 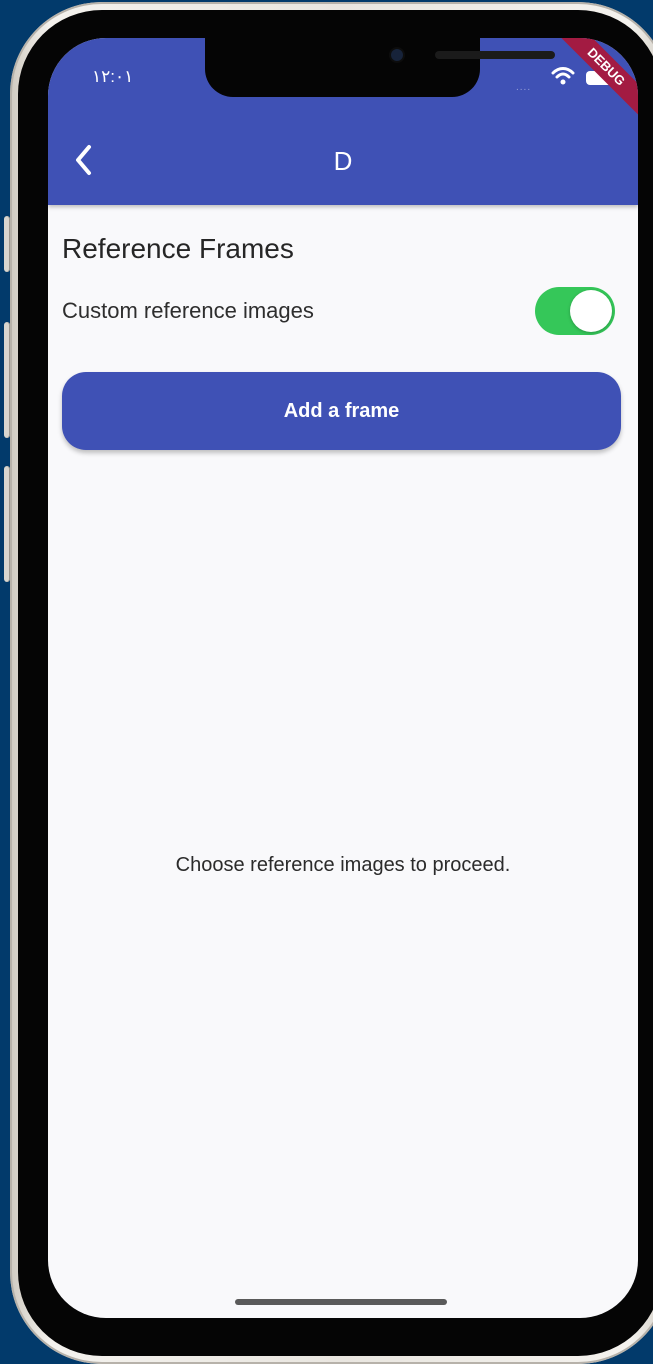 What do you see at coordinates (341, 411) in the screenshot?
I see `add-frame-button: Add a frame` at bounding box center [341, 411].